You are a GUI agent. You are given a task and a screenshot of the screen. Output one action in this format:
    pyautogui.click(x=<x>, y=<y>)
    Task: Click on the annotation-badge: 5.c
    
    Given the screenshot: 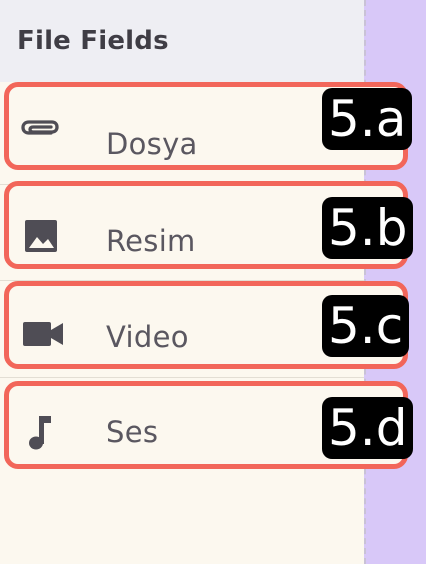 What is the action you would take?
    pyautogui.click(x=366, y=326)
    